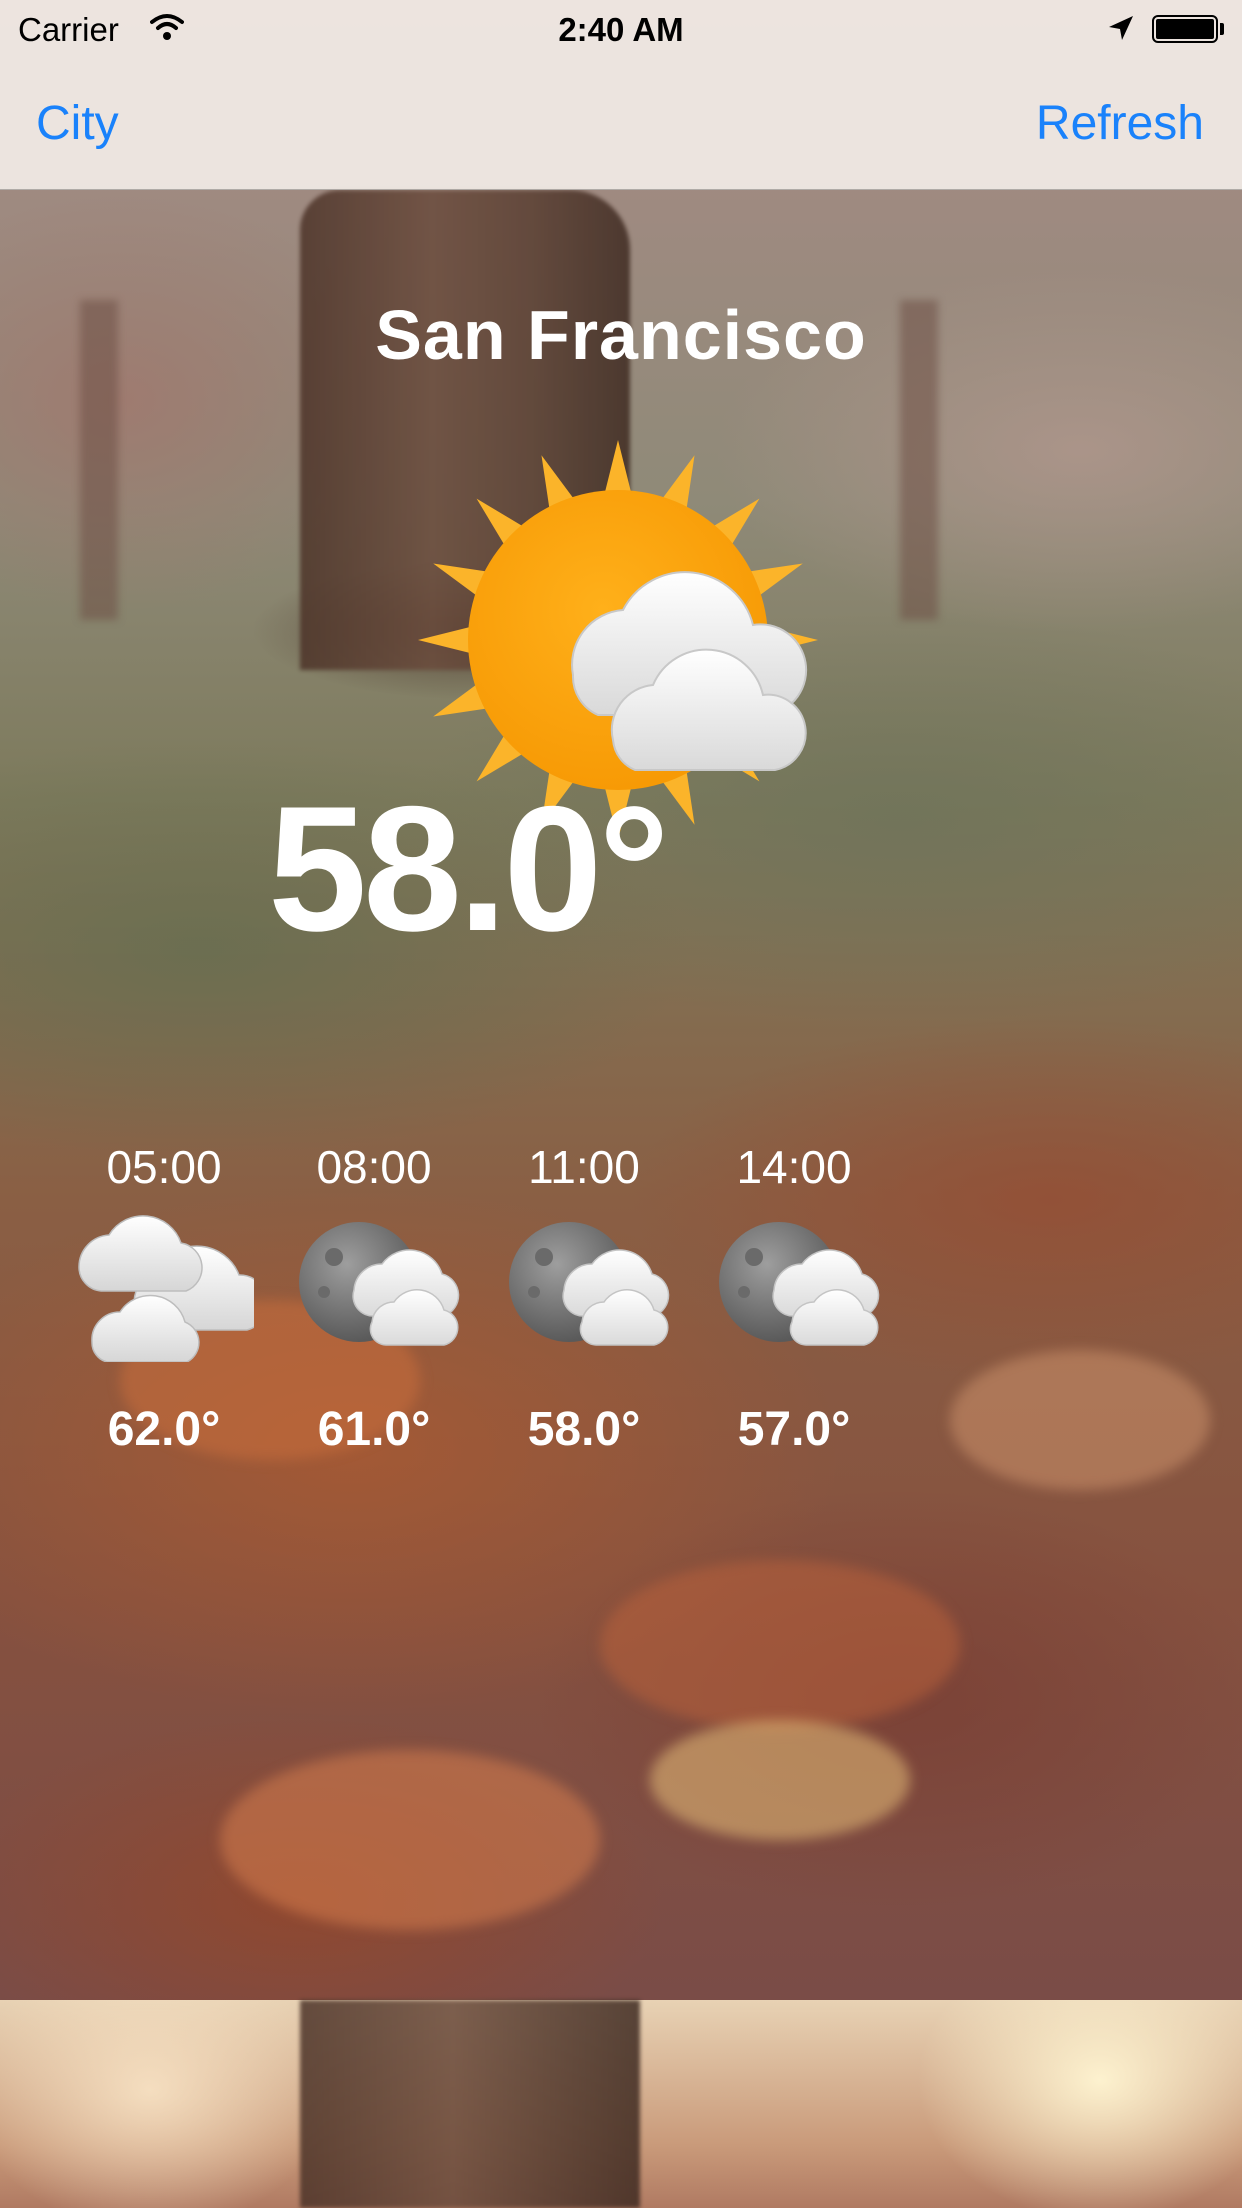 This screenshot has height=2208, width=1242. What do you see at coordinates (621, 335) in the screenshot?
I see `city-name: San Francisco` at bounding box center [621, 335].